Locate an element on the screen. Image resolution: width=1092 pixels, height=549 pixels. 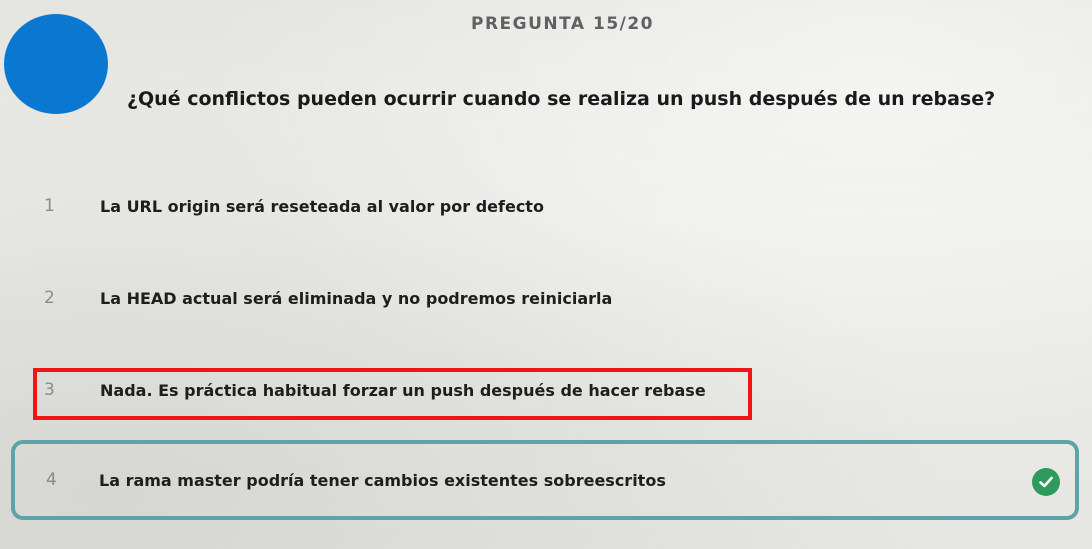
checkmark-icon is located at coordinates (1046, 482).